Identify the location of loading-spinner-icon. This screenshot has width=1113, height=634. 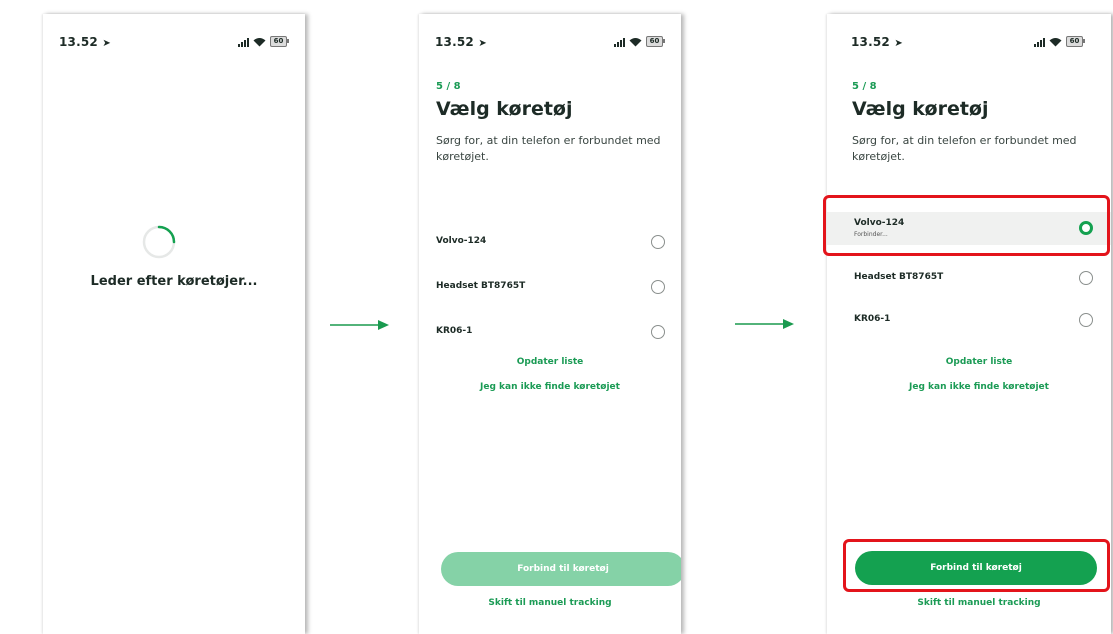
(159, 242).